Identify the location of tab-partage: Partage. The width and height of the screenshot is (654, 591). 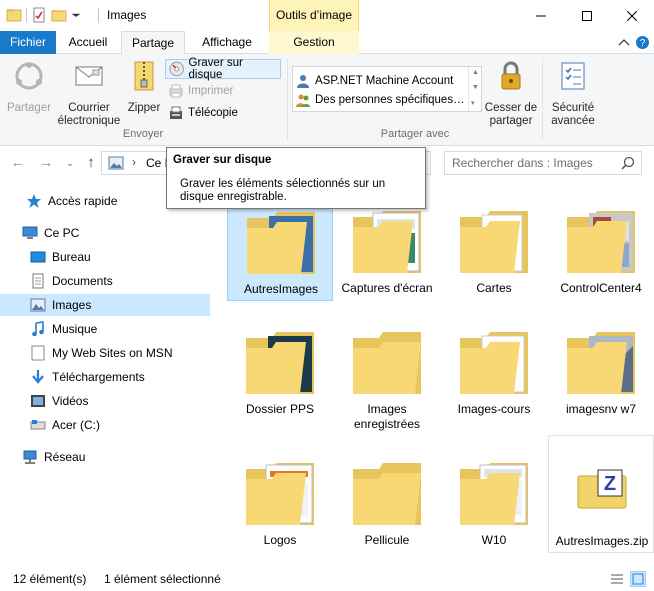
(153, 43).